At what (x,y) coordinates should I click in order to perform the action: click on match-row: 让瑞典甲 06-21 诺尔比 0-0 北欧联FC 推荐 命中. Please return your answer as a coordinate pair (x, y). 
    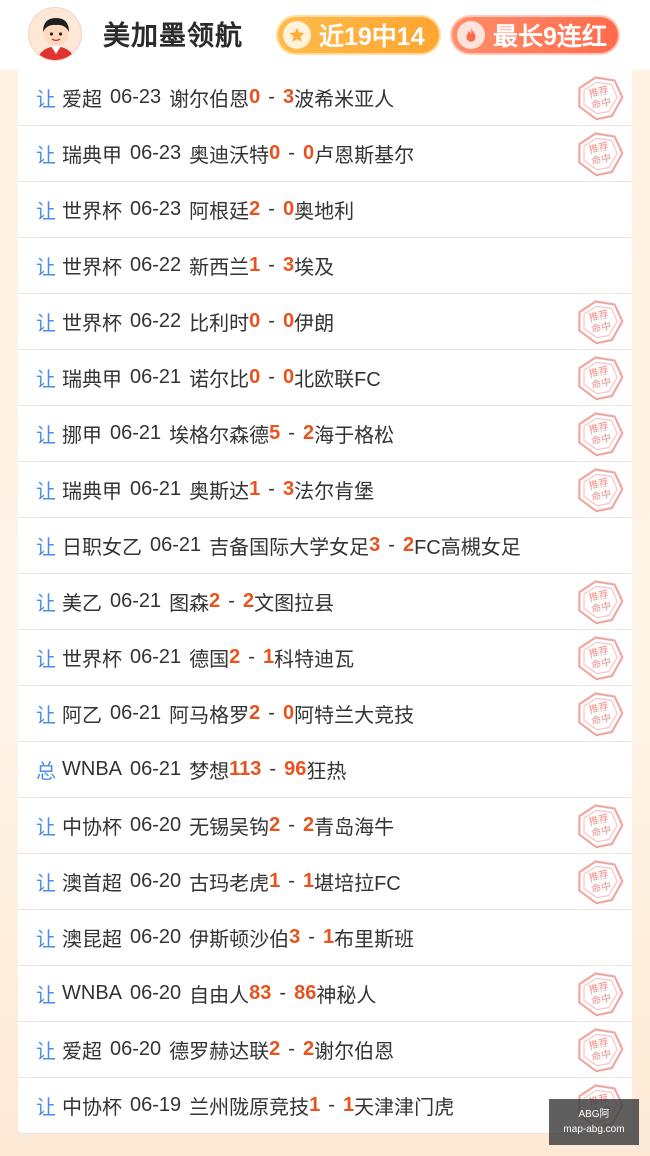
    Looking at the image, I should click on (325, 378).